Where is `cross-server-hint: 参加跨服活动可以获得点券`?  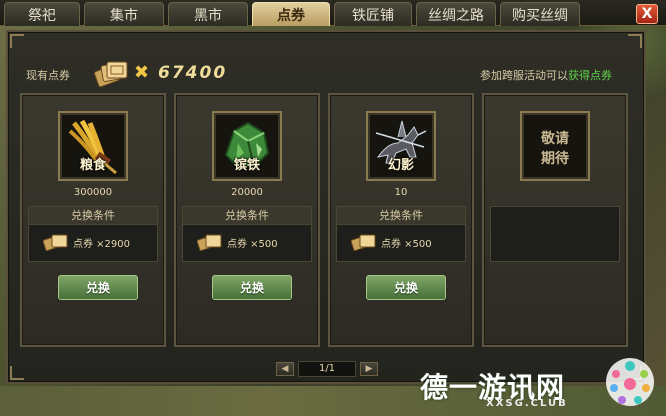
cross-server-hint: 参加跨服活动可以获得点券 is located at coordinates (546, 75).